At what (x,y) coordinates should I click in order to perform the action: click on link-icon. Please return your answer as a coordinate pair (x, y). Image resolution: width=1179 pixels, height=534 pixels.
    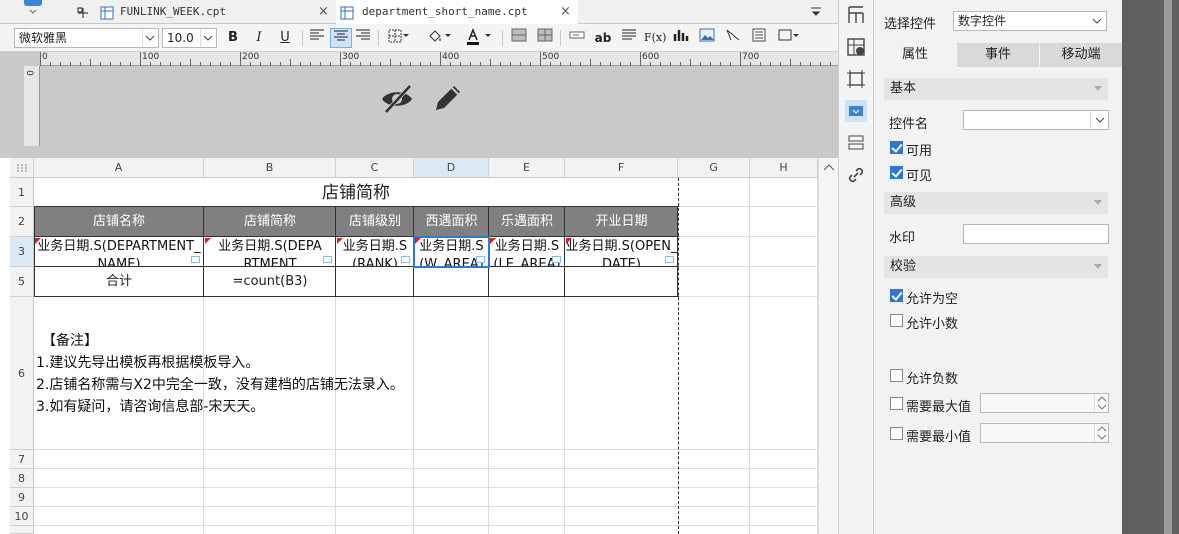
    Looking at the image, I should click on (856, 175).